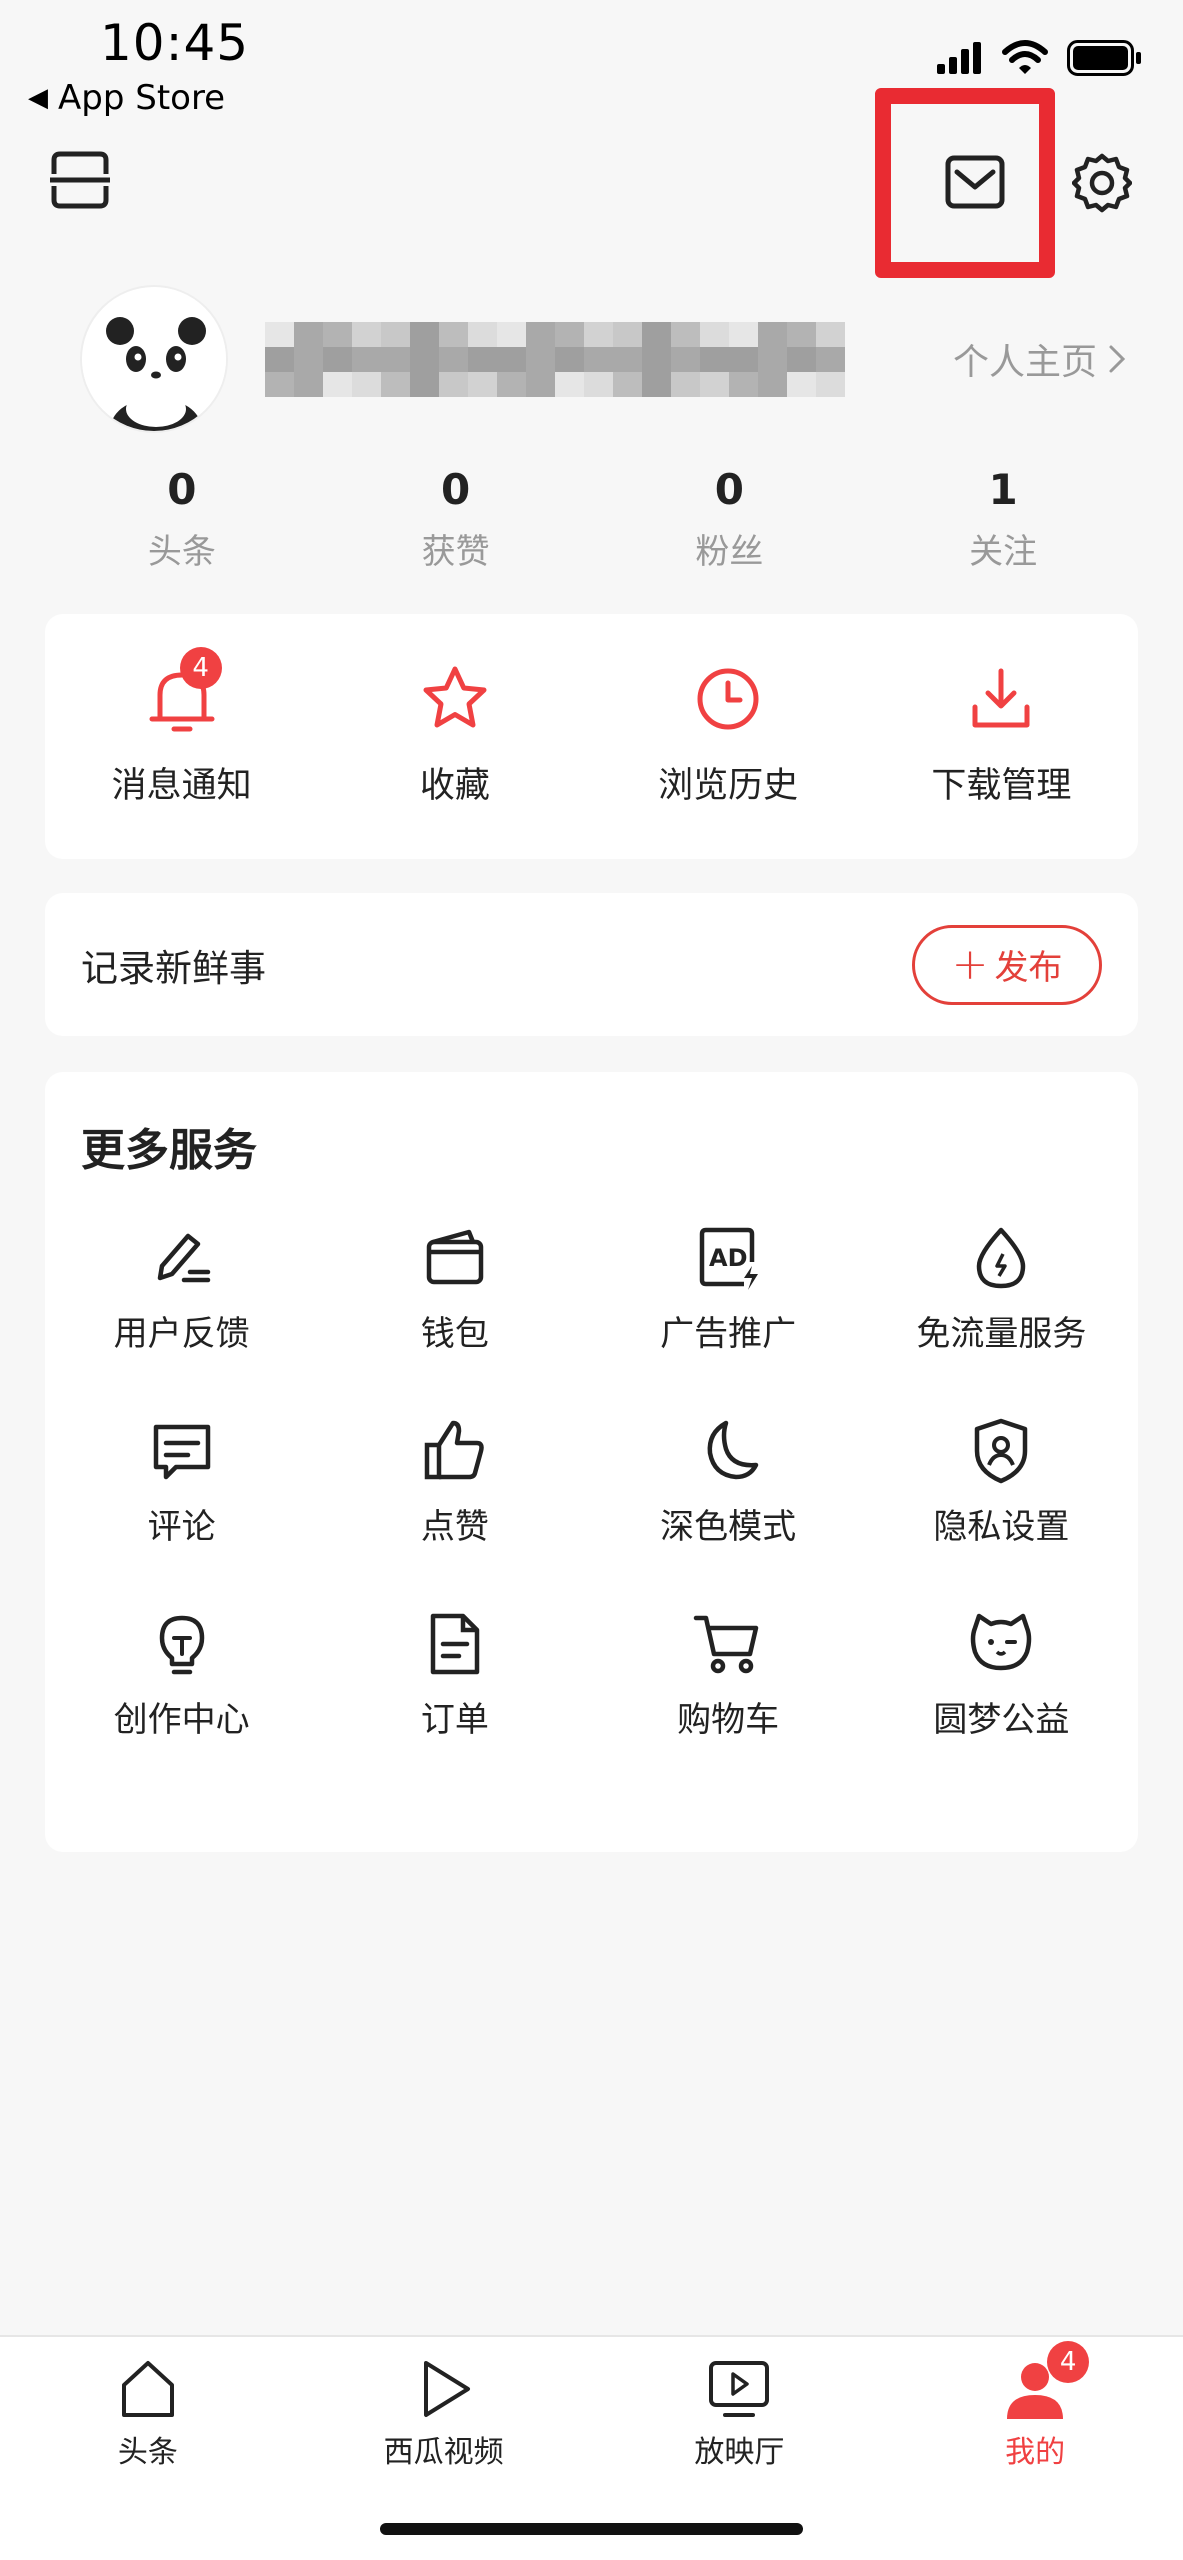 The width and height of the screenshot is (1183, 2560). Describe the element at coordinates (181, 1334) in the screenshot. I see `service-label: 用户反馈` at that location.